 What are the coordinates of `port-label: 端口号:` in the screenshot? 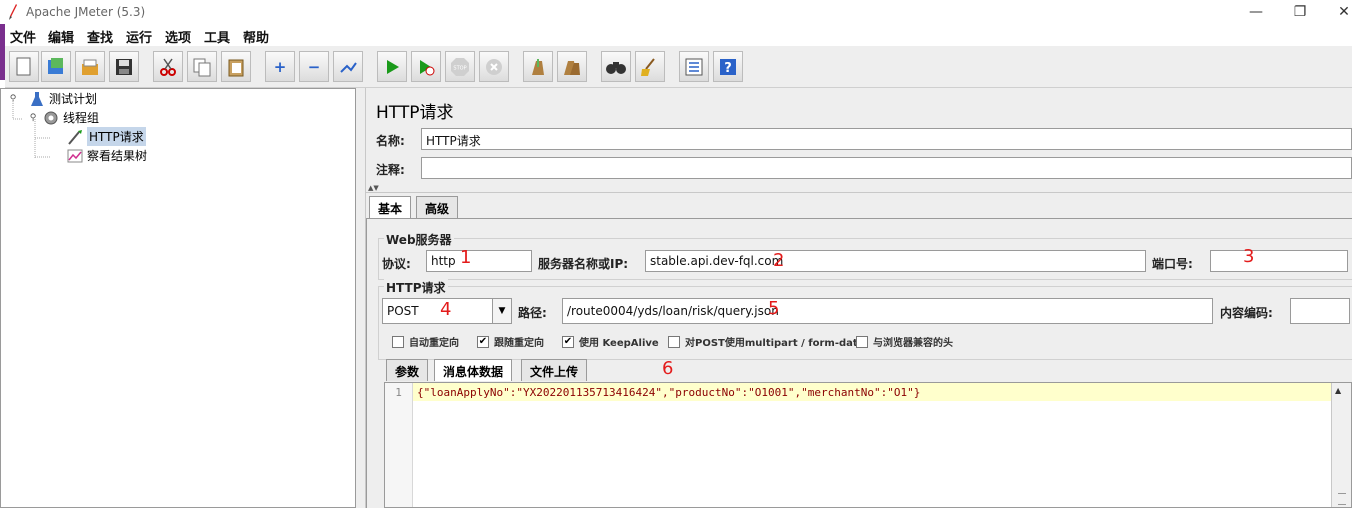 It's located at (1172, 264).